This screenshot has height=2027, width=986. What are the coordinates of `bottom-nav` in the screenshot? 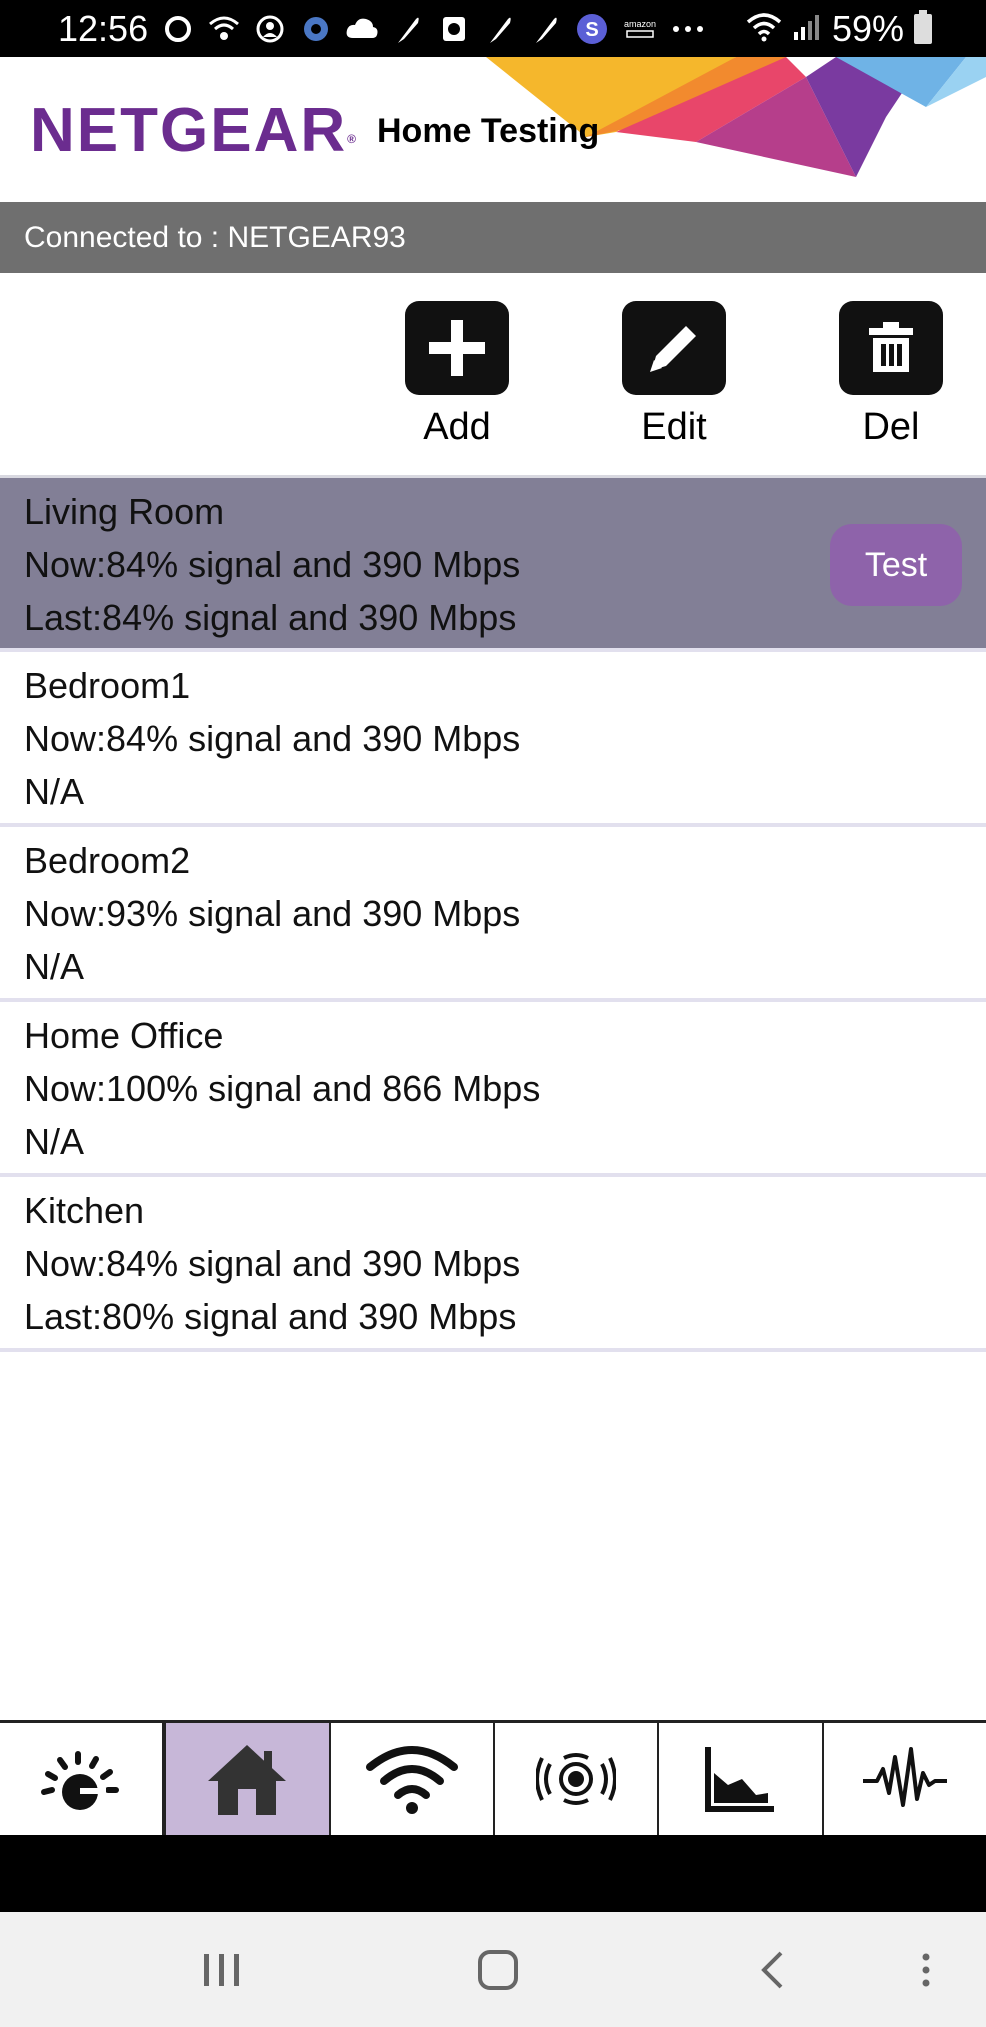 It's located at (493, 1777).